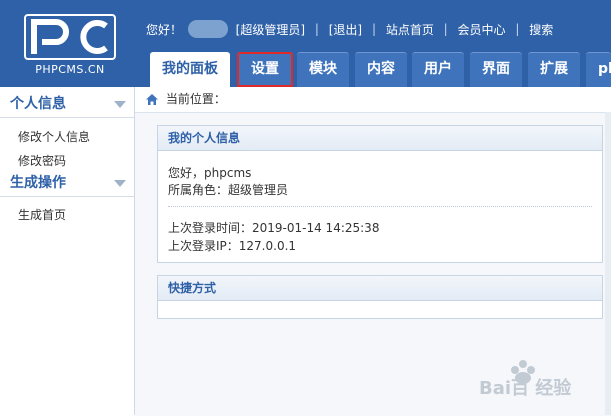 The image size is (611, 416). I want to click on baidu-jingyan-watermark: Bai百 经验, so click(525, 379).